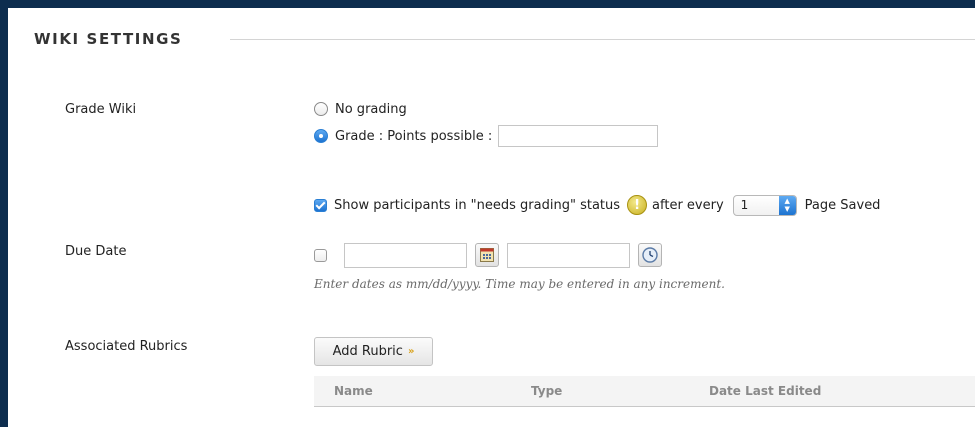  Describe the element at coordinates (321, 136) in the screenshot. I see `grade-points-radio` at that location.